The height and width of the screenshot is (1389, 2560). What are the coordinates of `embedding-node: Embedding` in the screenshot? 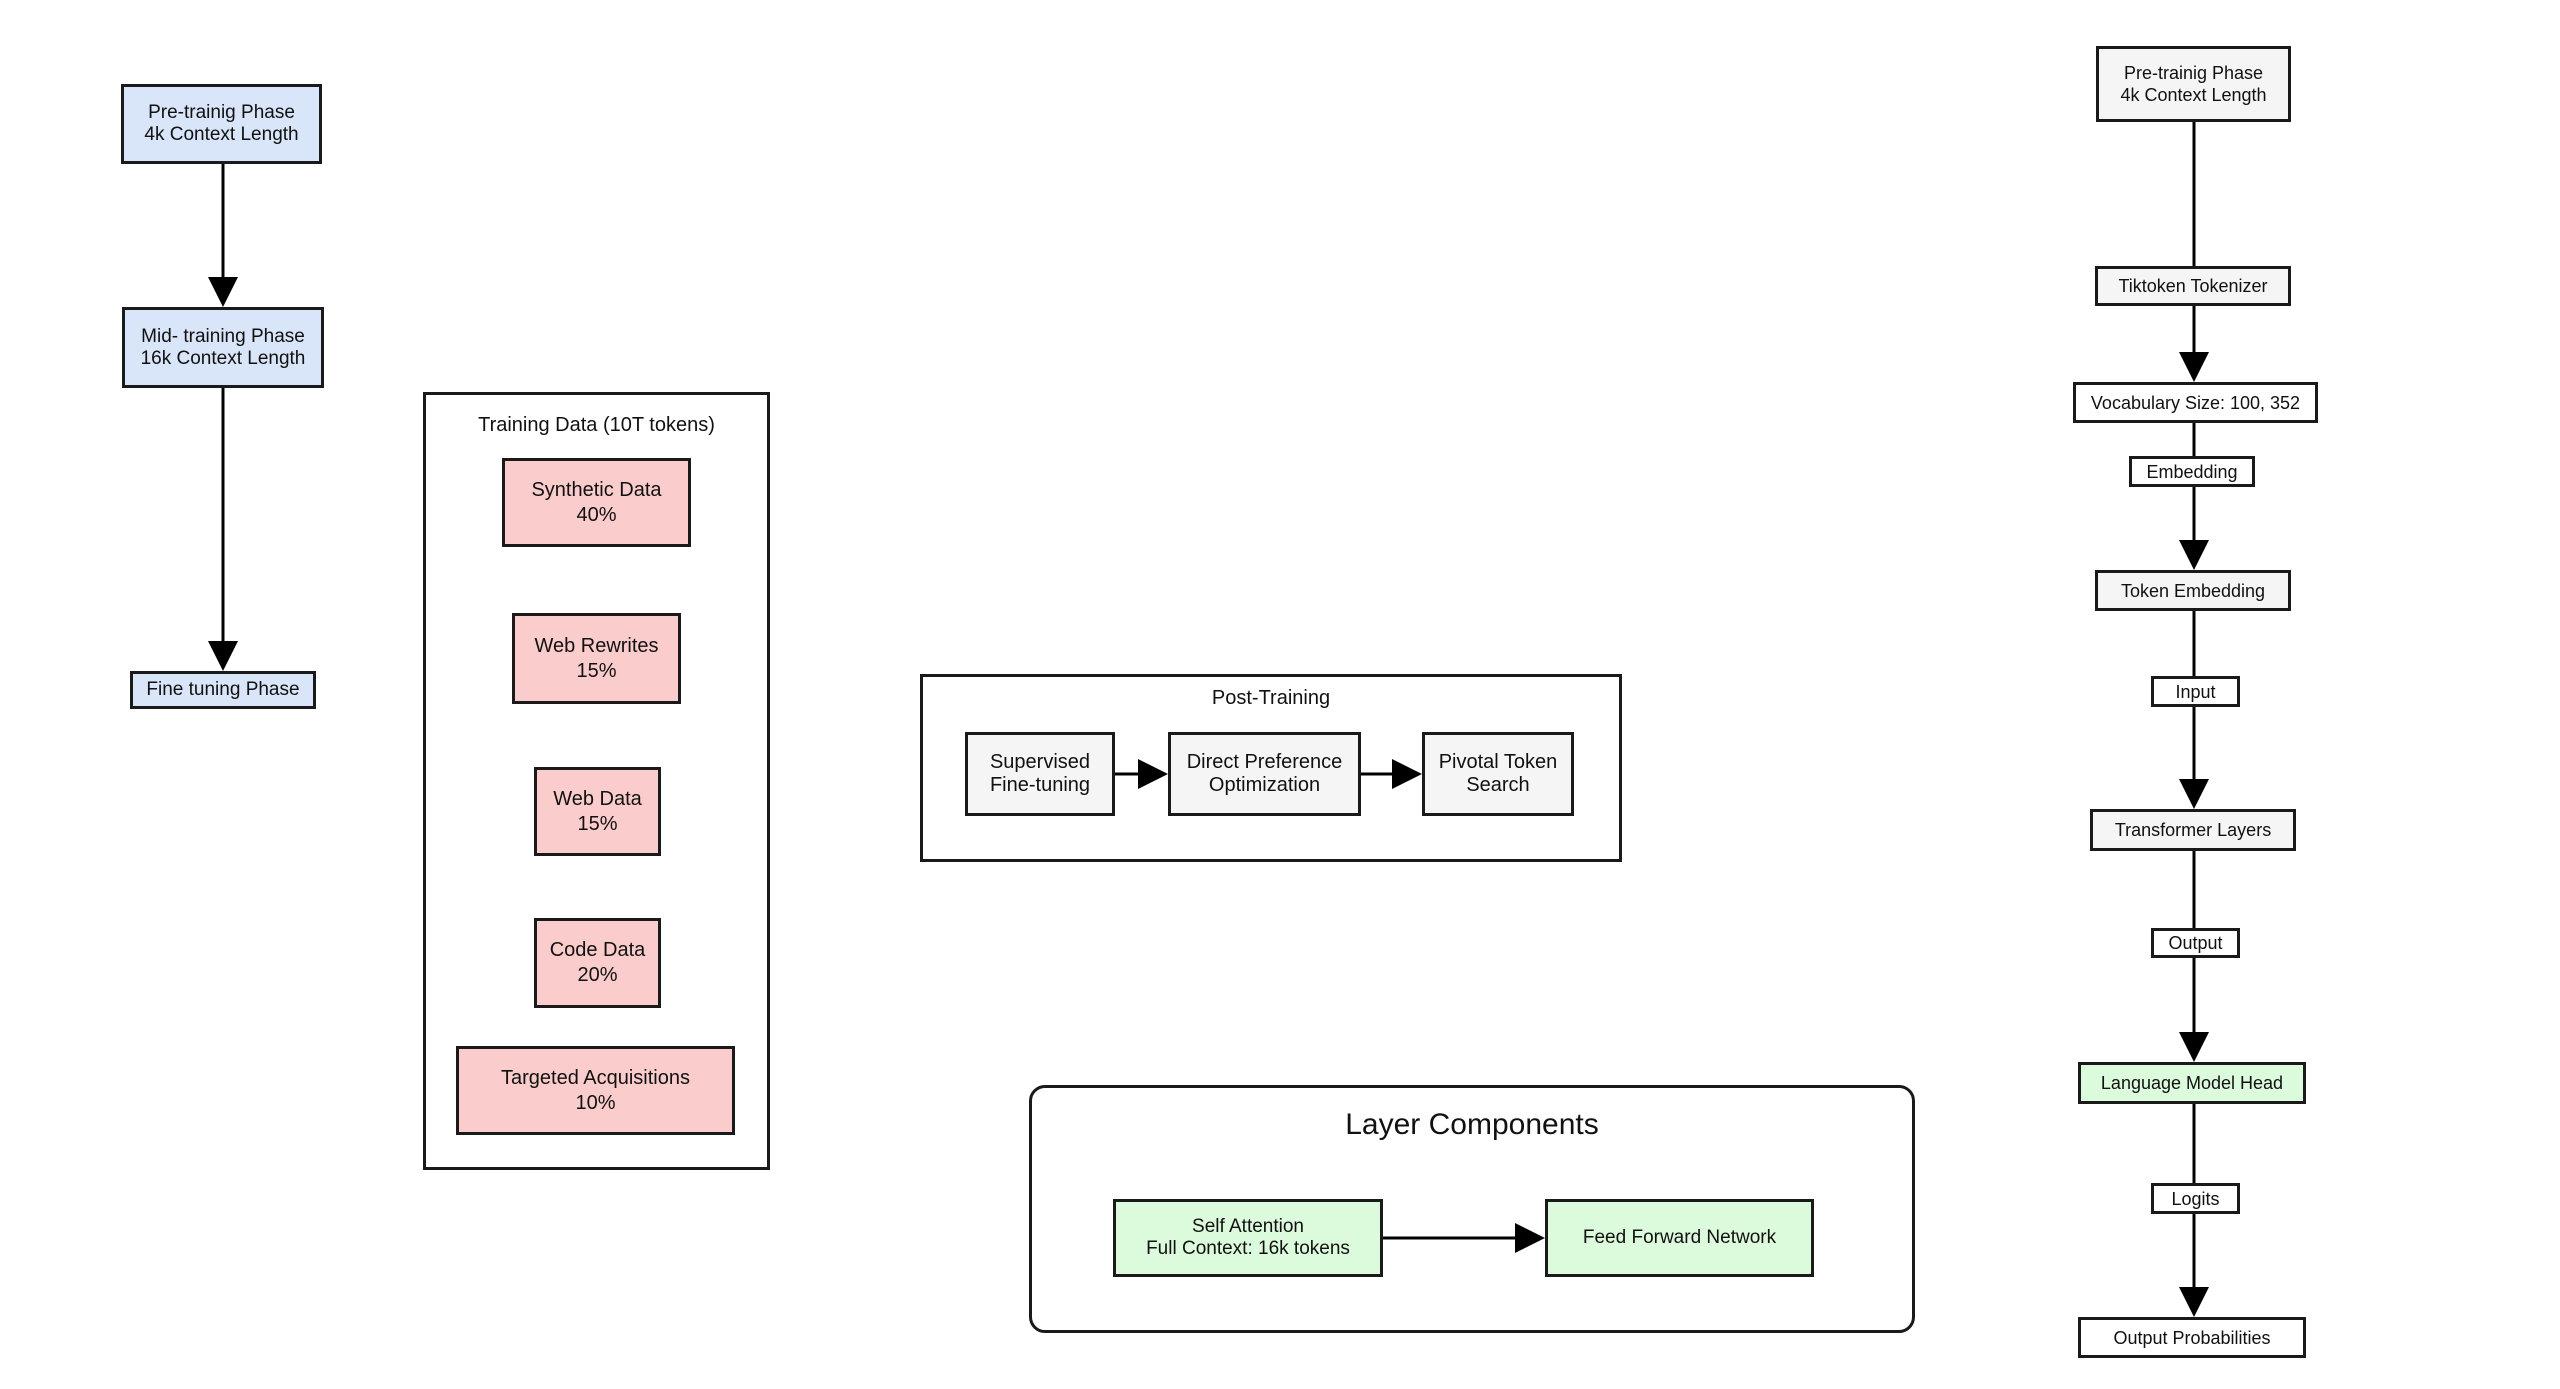 It's located at (2192, 471).